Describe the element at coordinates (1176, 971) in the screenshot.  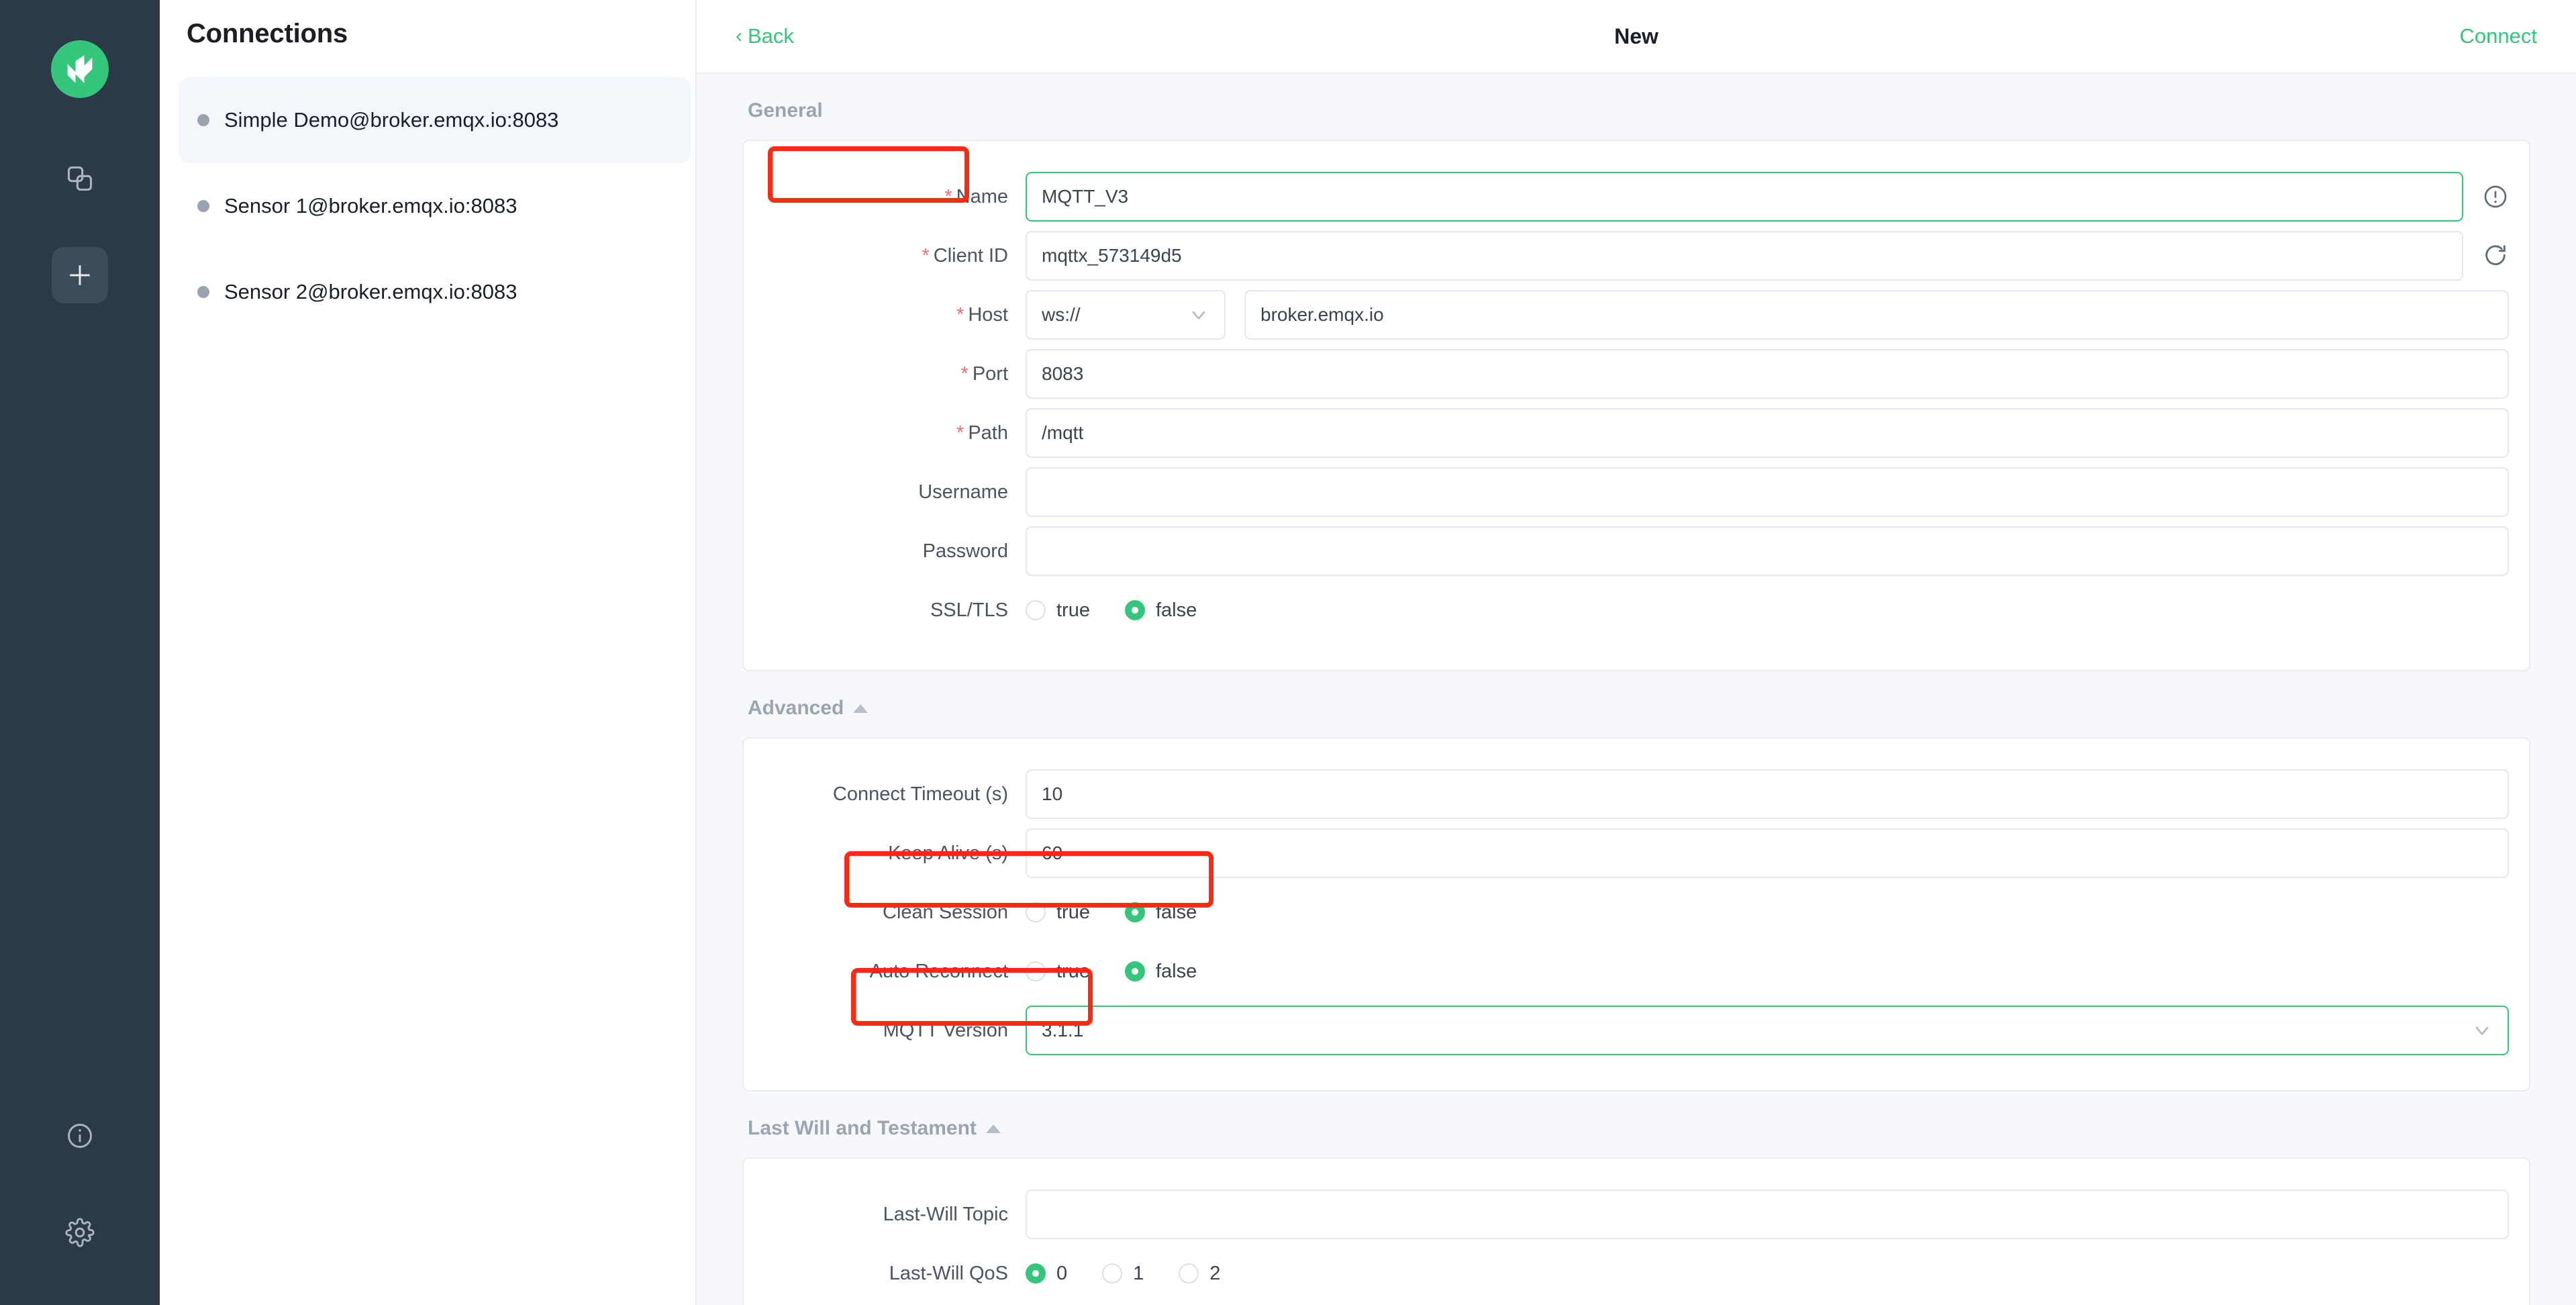
I see `auto-reconnect-option-label: false` at that location.